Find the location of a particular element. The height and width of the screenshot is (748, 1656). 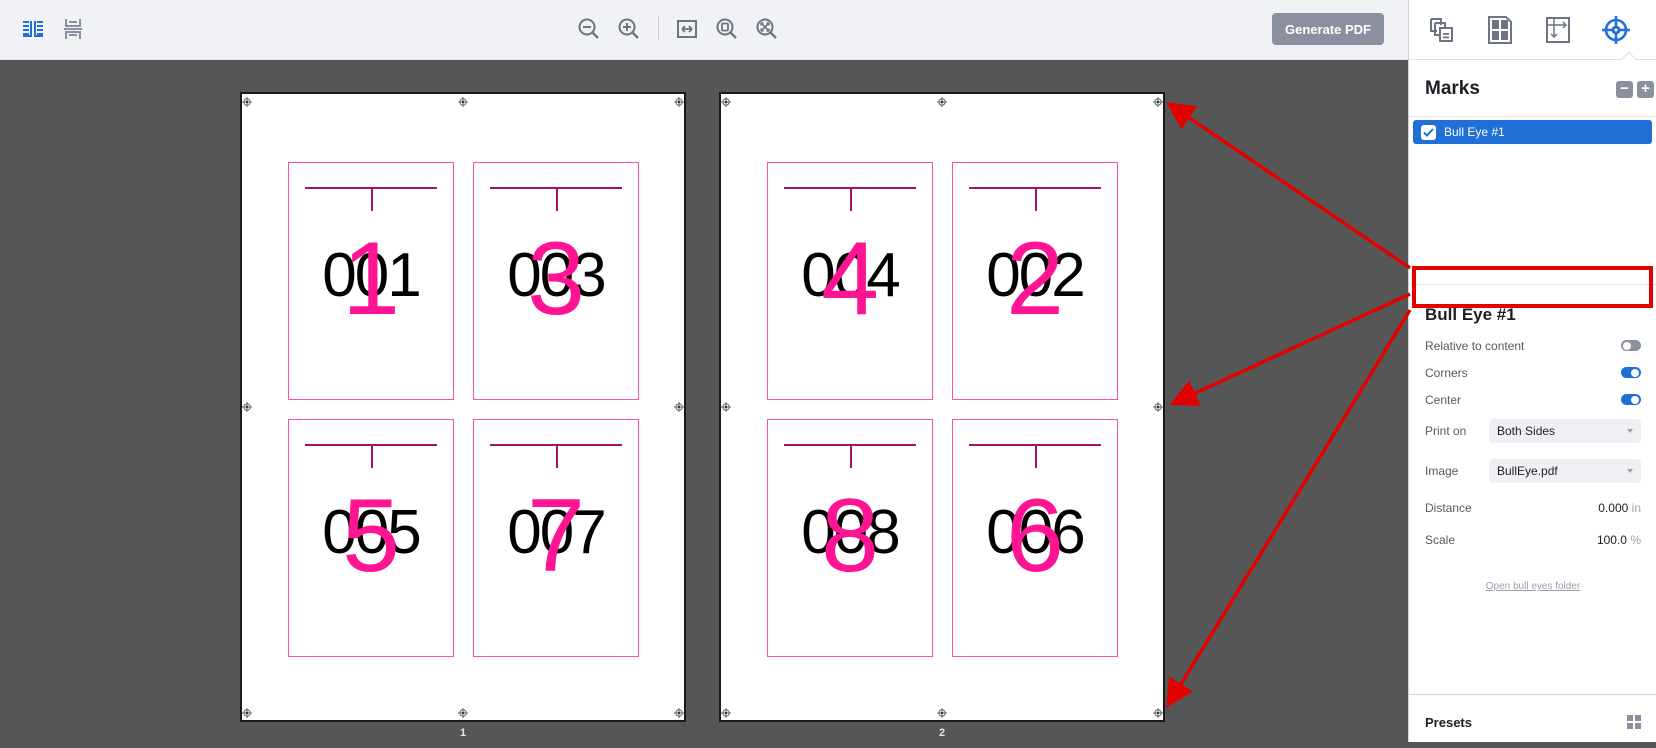

imposition-number: 4 is located at coordinates (850, 279).